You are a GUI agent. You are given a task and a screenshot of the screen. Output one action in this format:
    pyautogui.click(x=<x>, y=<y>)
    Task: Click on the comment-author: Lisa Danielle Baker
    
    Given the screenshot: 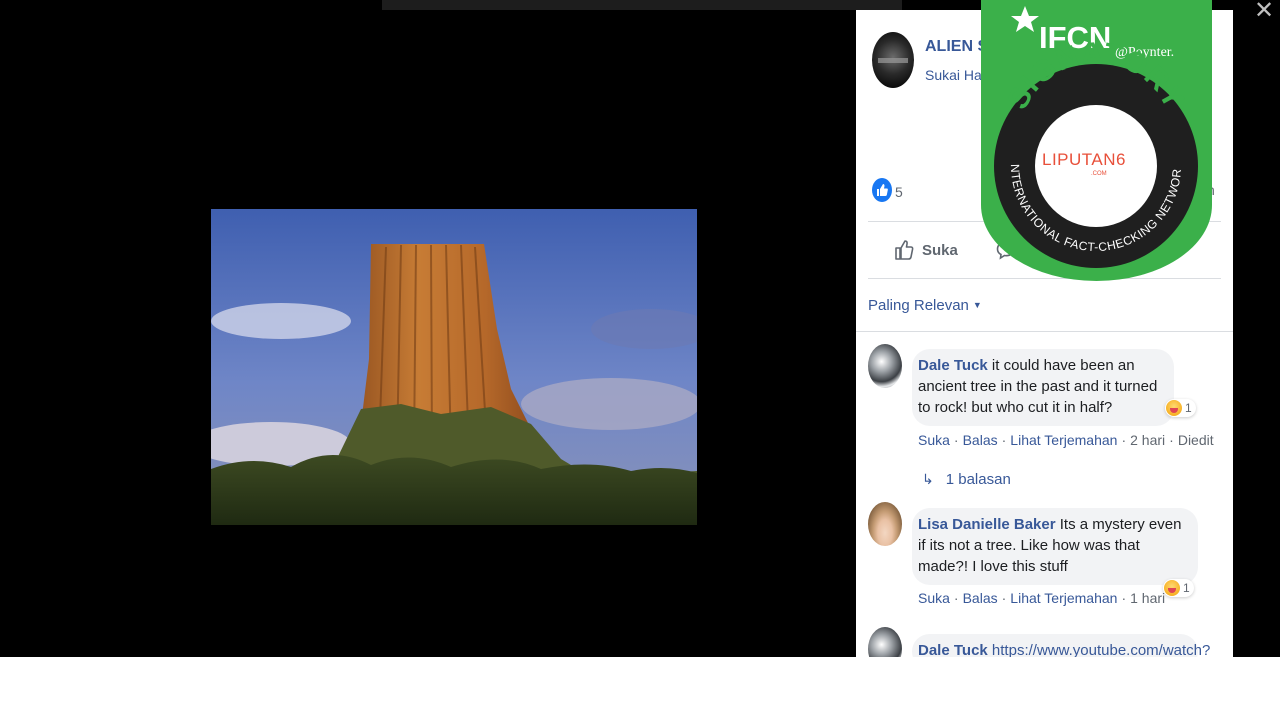 What is the action you would take?
    pyautogui.click(x=987, y=524)
    